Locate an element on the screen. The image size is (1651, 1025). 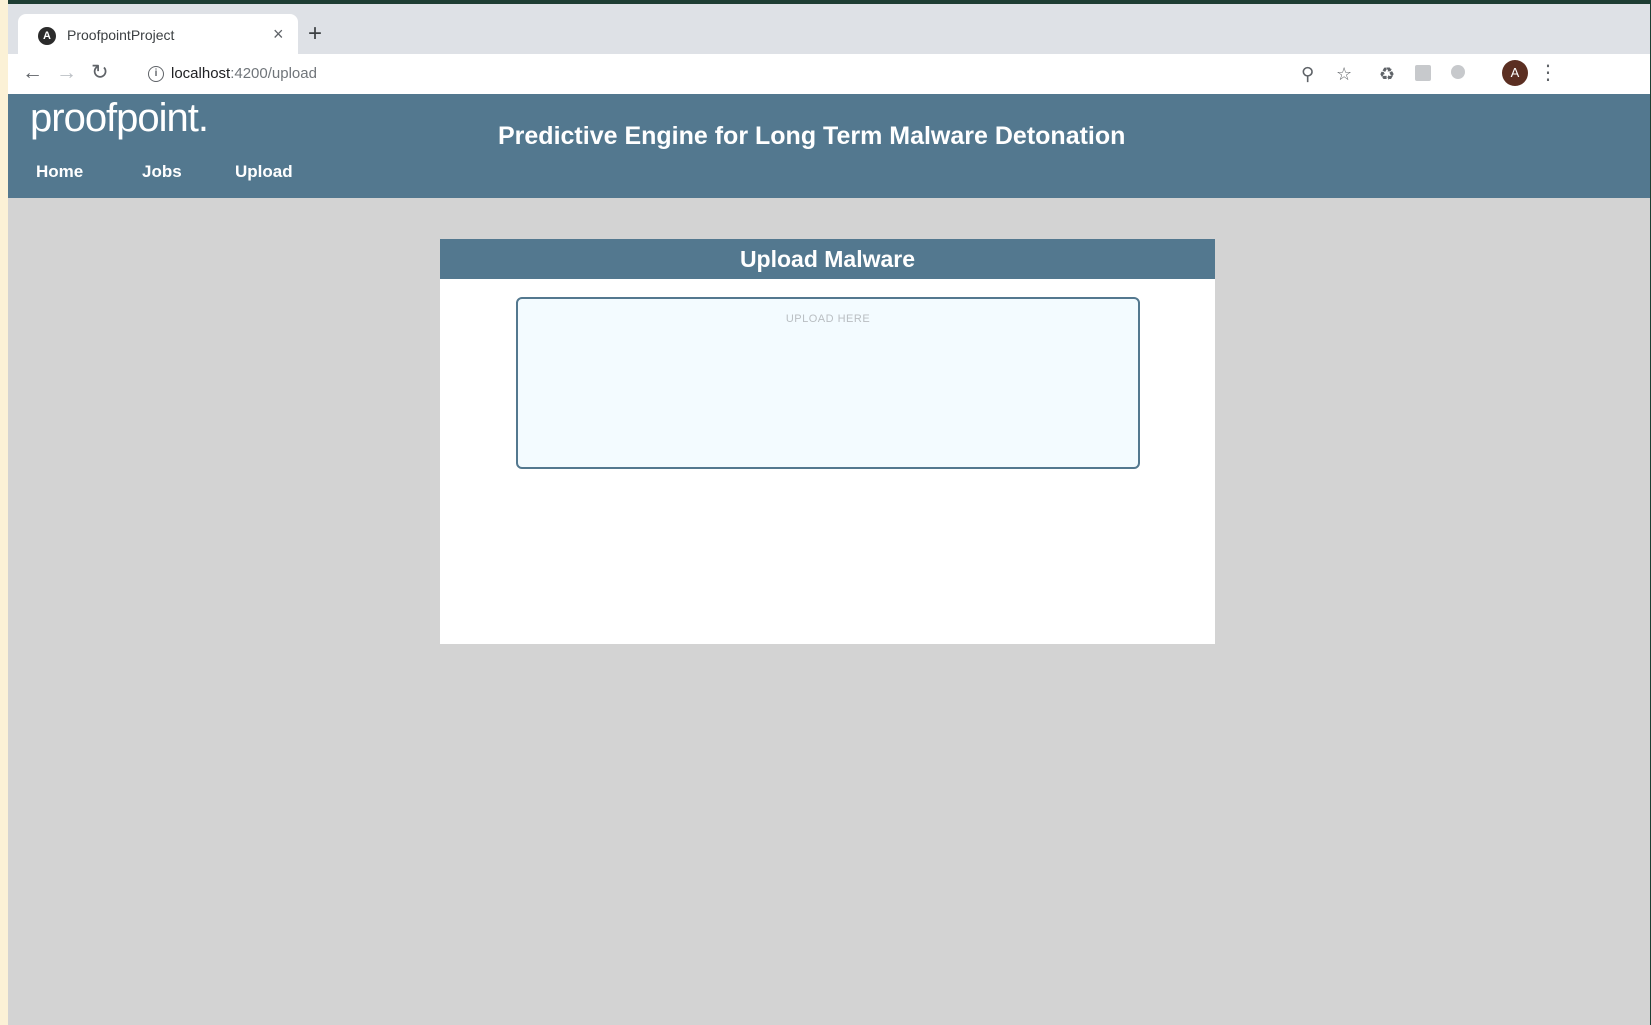
reload-icon: ↻ is located at coordinates (100, 73).